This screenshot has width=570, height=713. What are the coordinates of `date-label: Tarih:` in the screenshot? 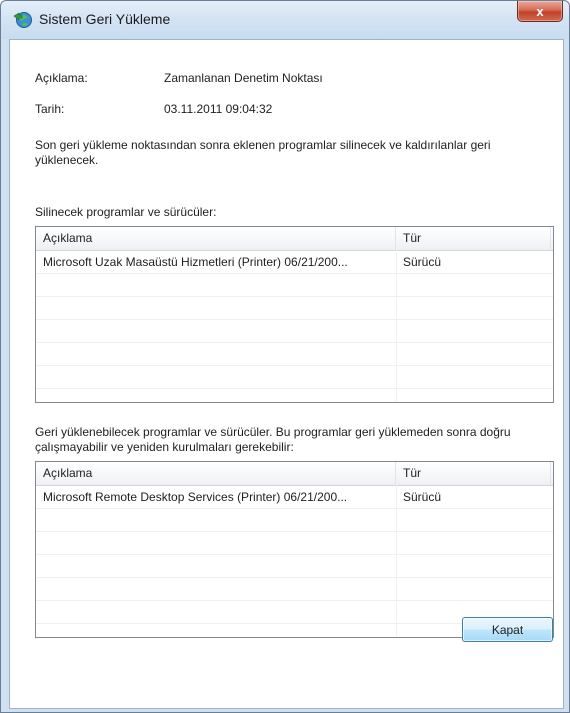 It's located at (50, 109).